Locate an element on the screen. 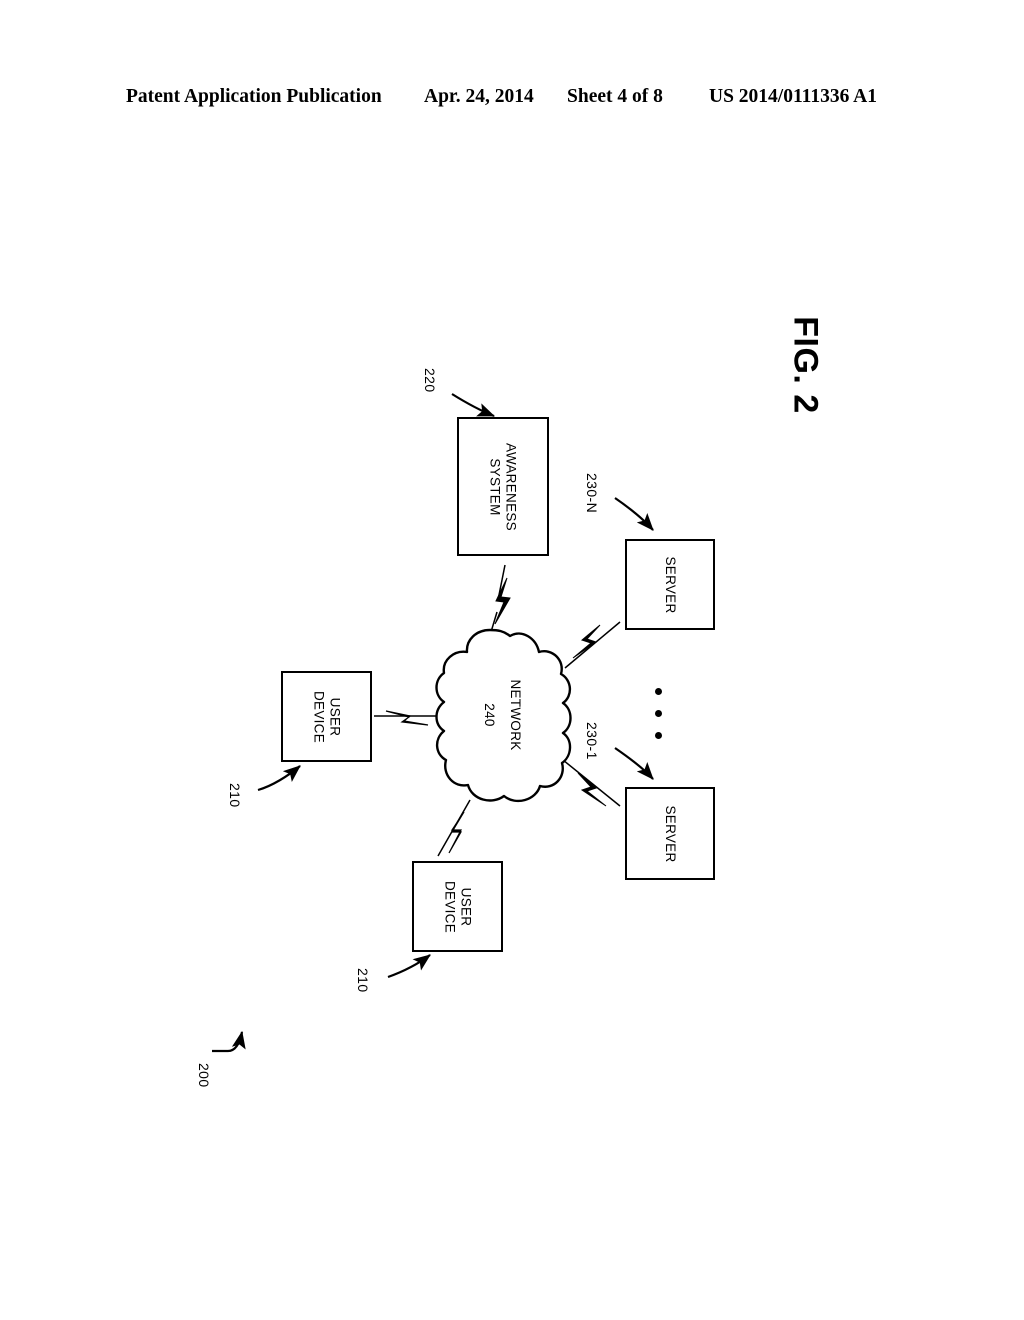 This screenshot has height=1320, width=1024. awareness-system-label: AWARENESS SYSTEM is located at coordinates (503, 487).